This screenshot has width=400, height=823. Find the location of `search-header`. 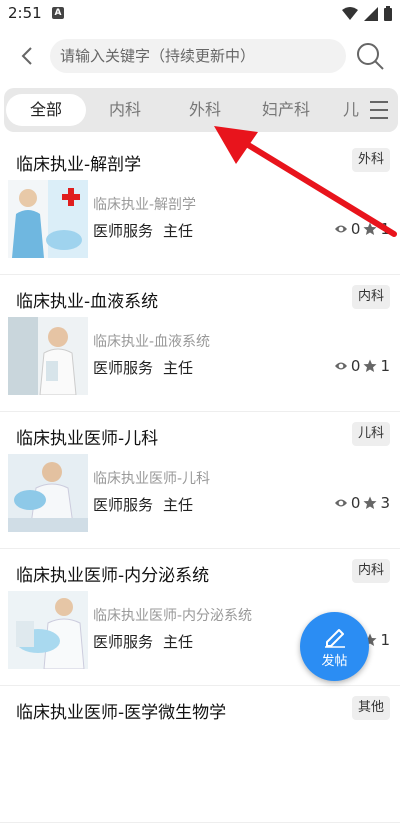

search-header is located at coordinates (200, 56).